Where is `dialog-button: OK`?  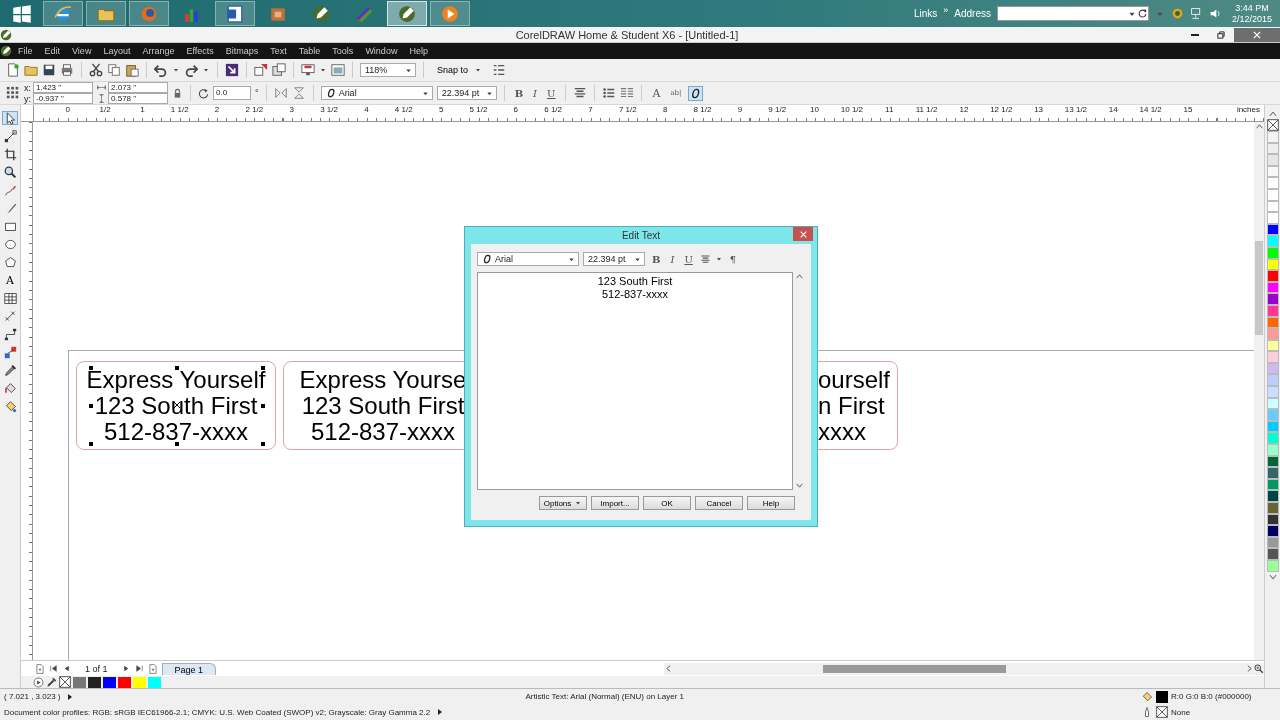 dialog-button: OK is located at coordinates (667, 503).